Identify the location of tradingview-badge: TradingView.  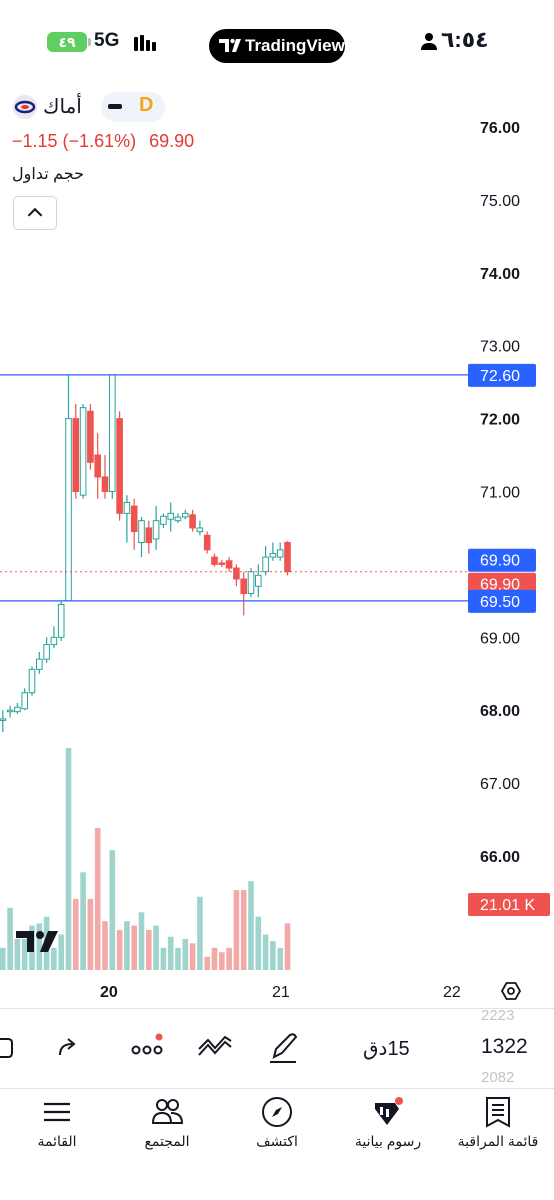
(277, 46).